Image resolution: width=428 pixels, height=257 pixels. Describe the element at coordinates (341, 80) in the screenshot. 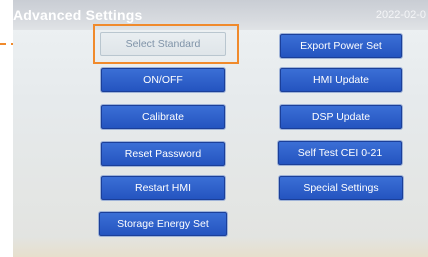

I see `hmi-update-button: HMI Update` at that location.